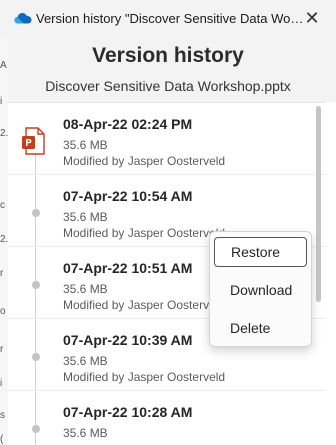  I want to click on version-date: 08-Apr-22 02:24 PM, so click(128, 124).